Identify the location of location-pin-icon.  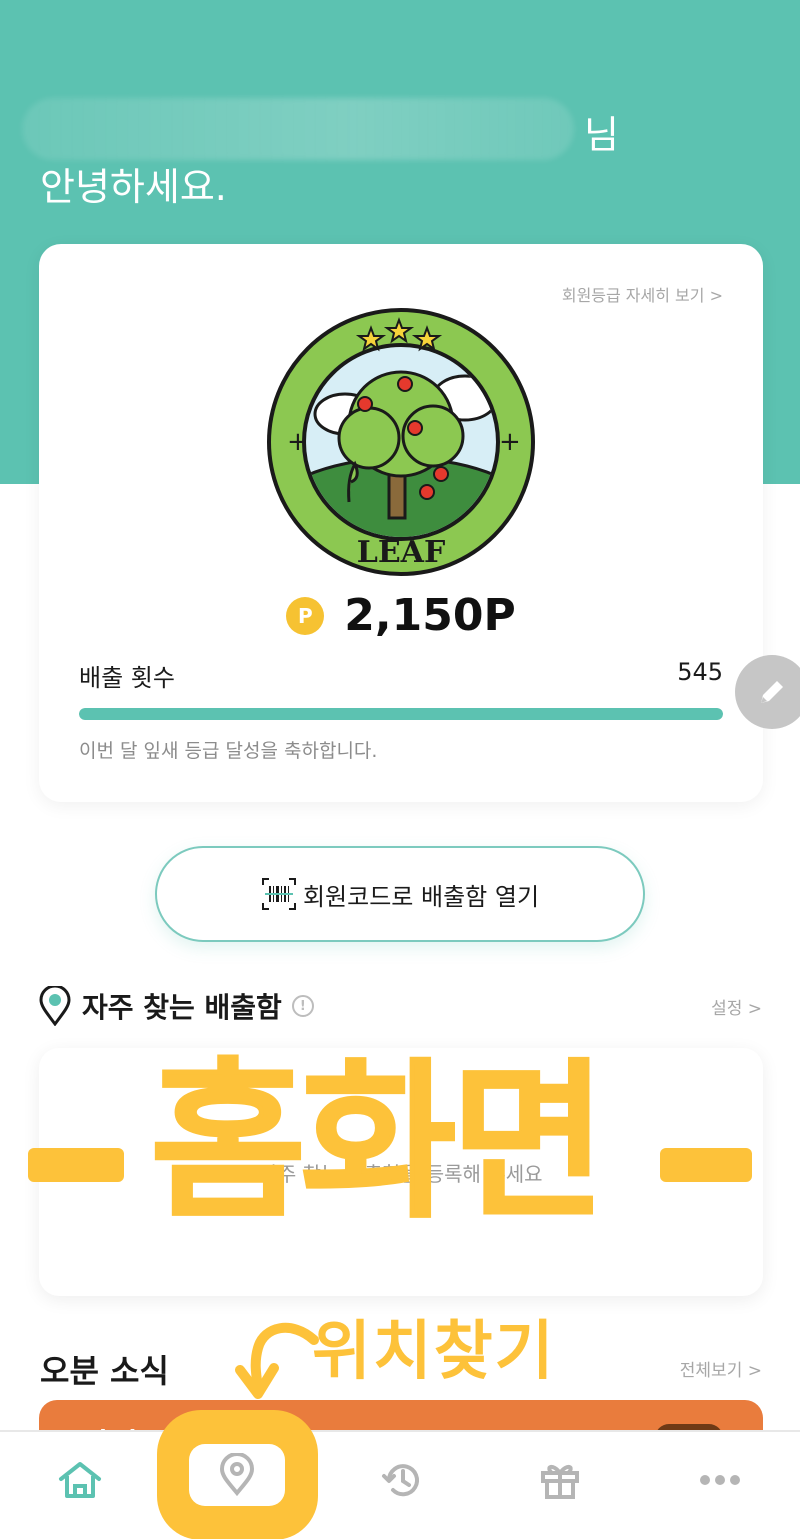
(55, 1006).